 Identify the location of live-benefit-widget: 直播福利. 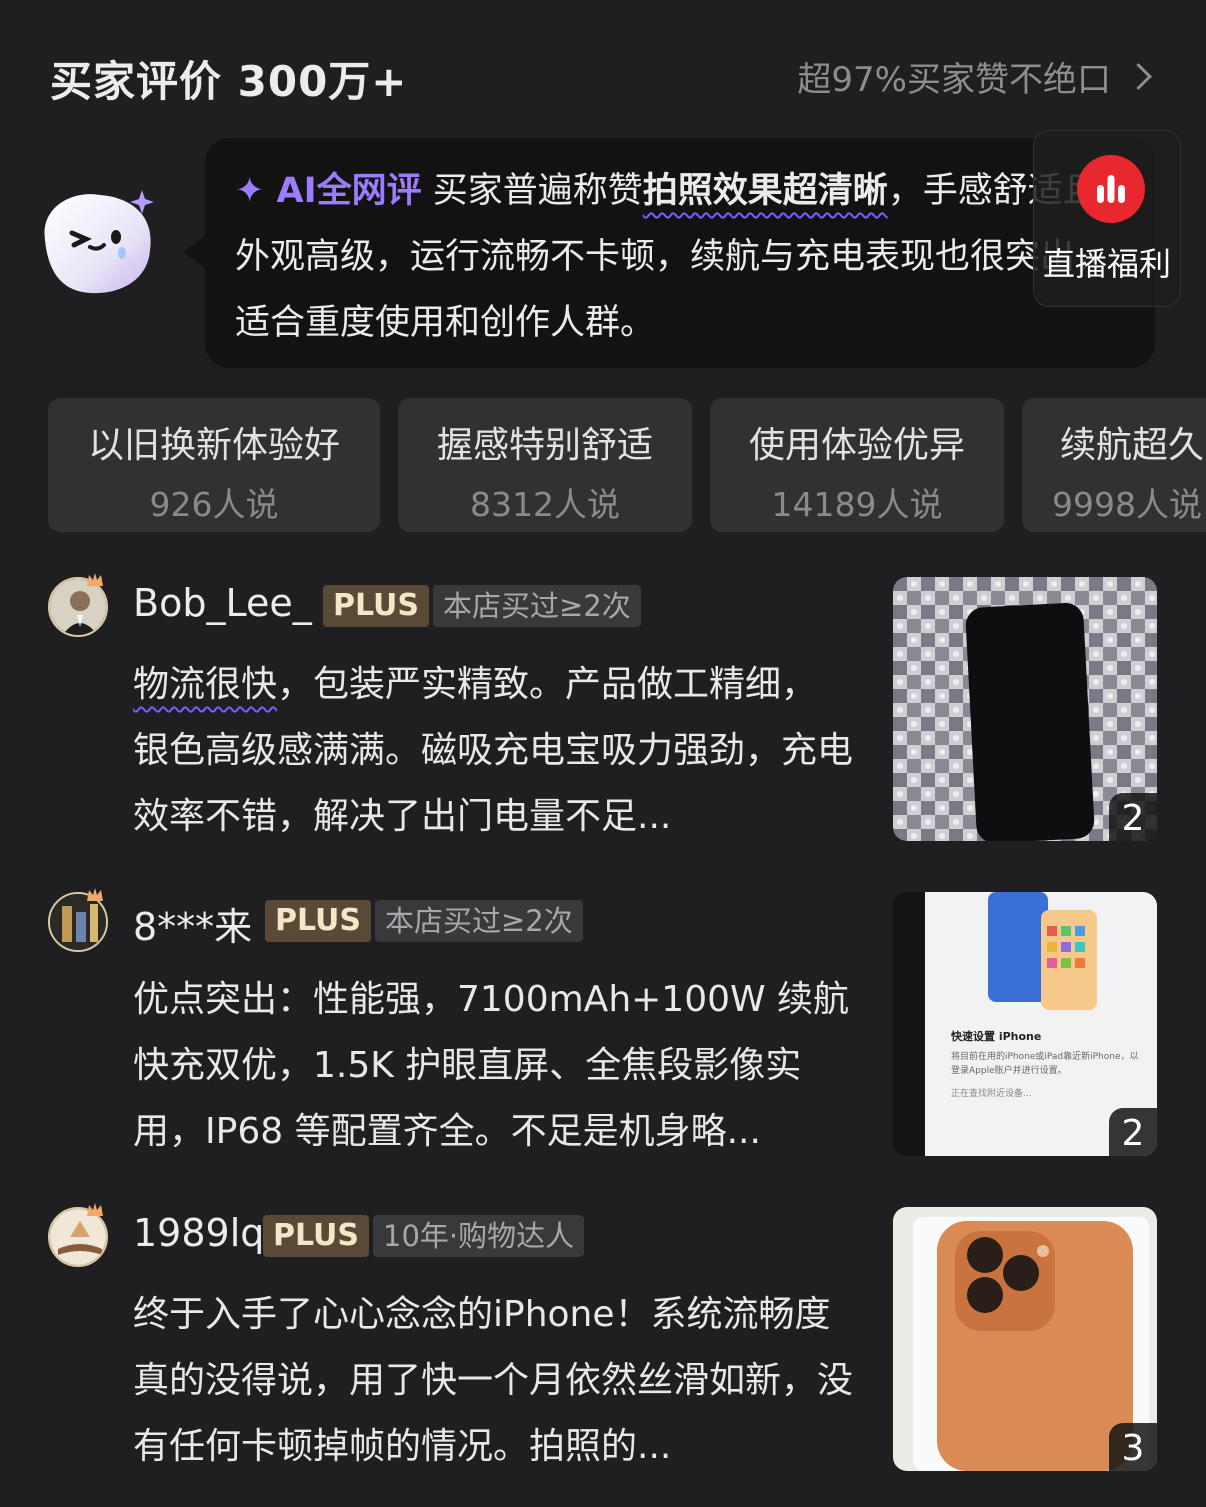
(1107, 218).